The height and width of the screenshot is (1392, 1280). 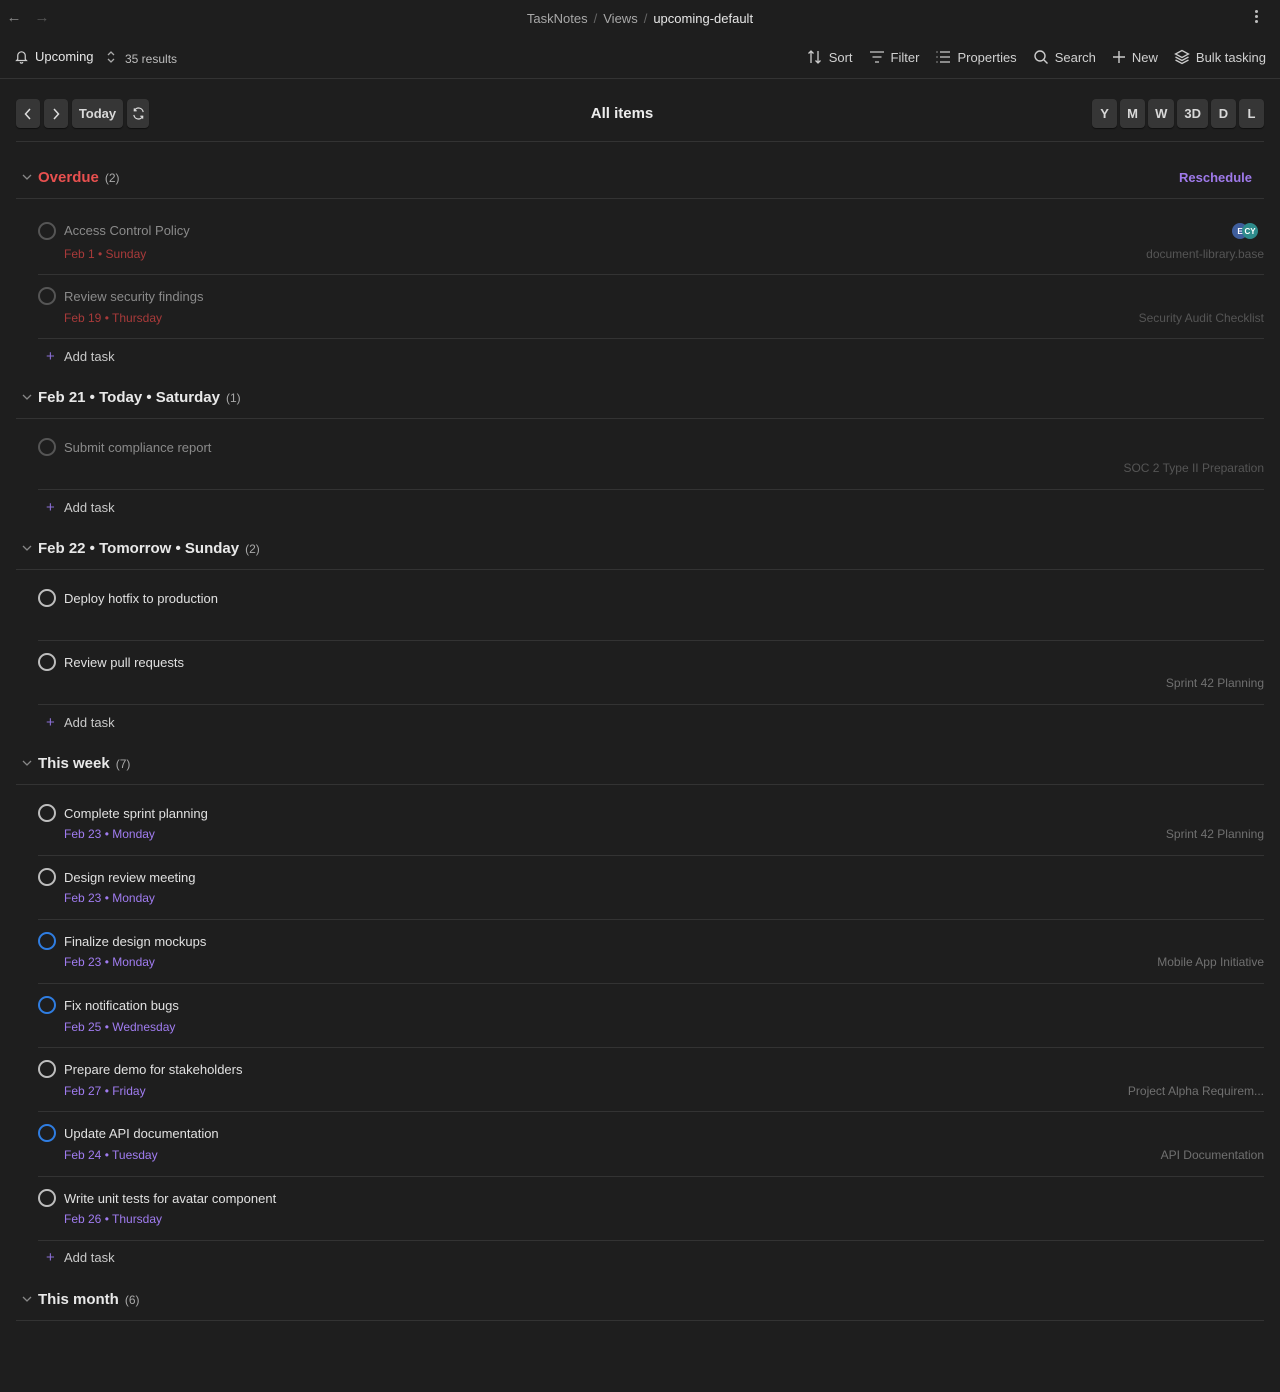 What do you see at coordinates (651, 888) in the screenshot?
I see `task-row: Design review meeting Feb 23 • Monday` at bounding box center [651, 888].